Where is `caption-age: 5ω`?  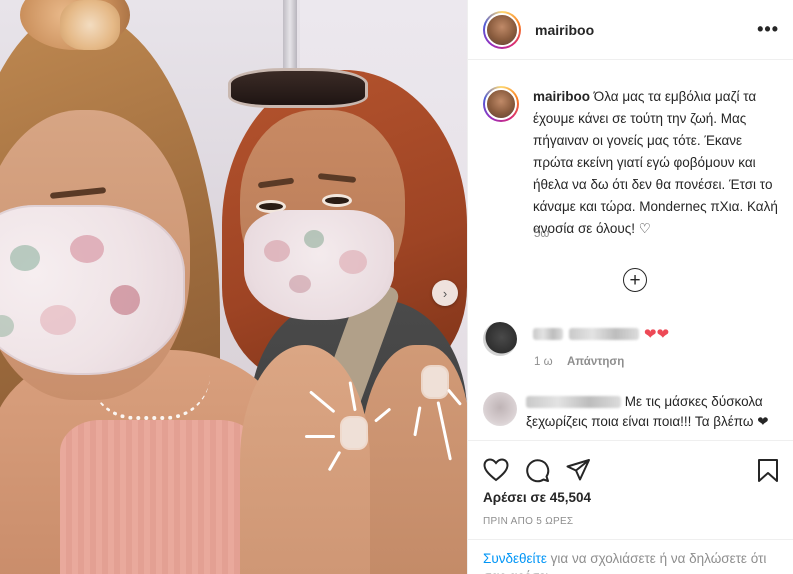
caption-age: 5ω is located at coordinates (542, 234).